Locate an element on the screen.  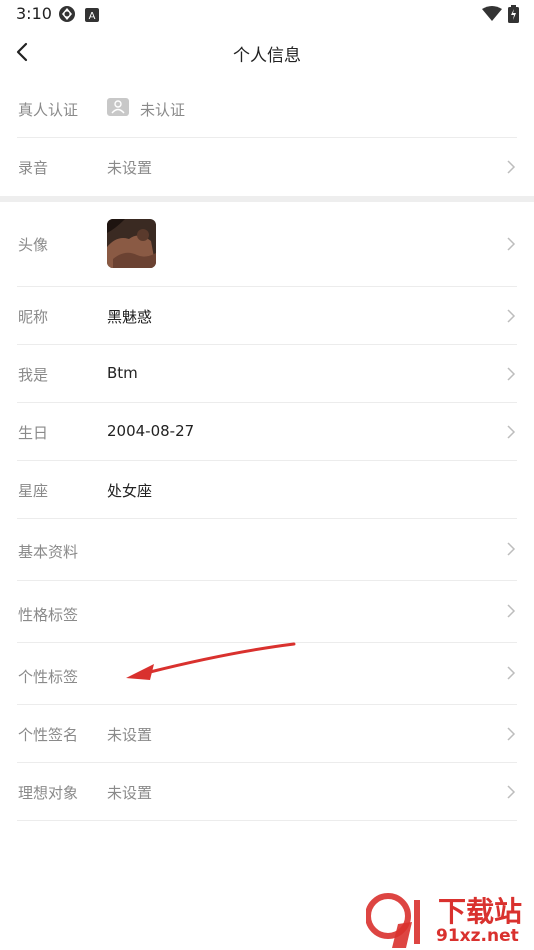
page-title: 个人信息 is located at coordinates (267, 56).